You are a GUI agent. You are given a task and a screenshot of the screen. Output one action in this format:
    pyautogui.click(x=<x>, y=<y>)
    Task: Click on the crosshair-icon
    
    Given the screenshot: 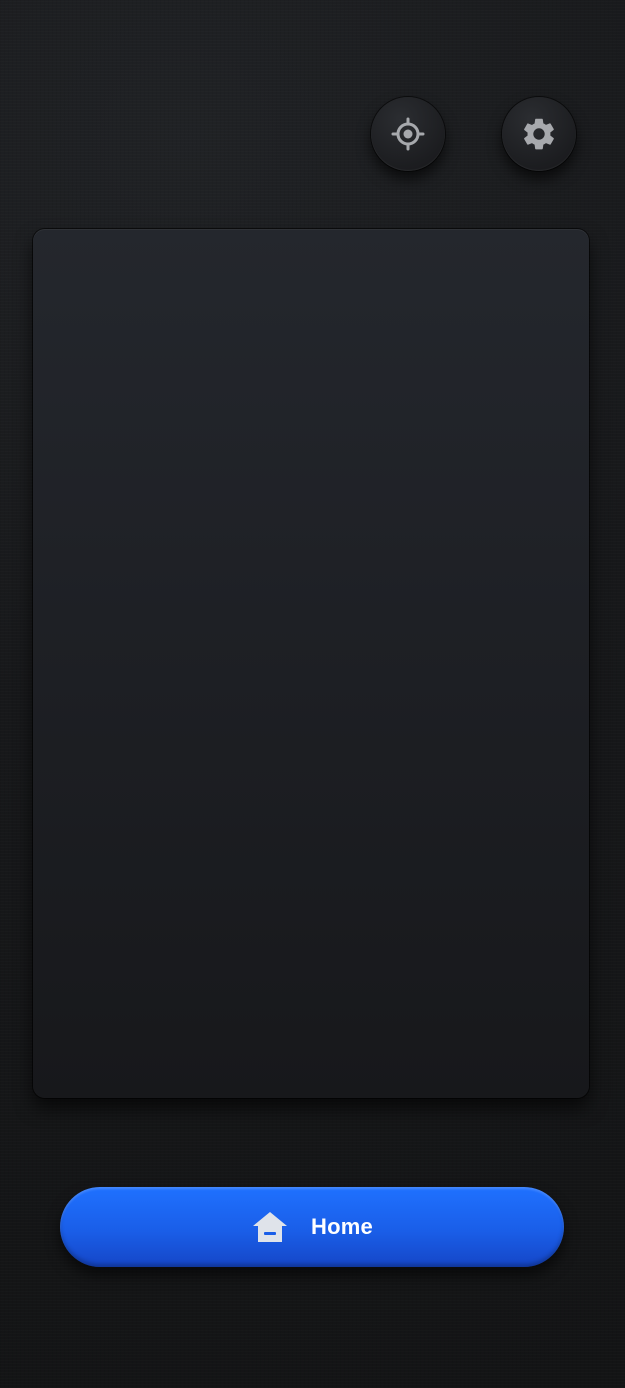 What is the action you would take?
    pyautogui.click(x=408, y=134)
    